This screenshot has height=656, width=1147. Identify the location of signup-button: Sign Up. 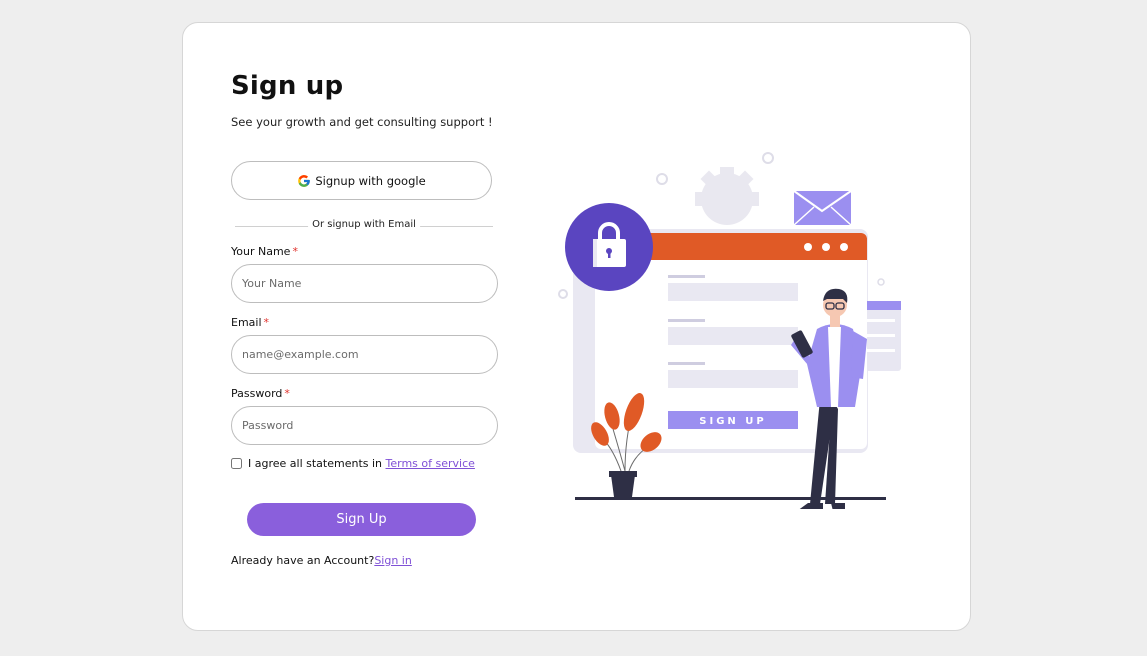
(361, 519).